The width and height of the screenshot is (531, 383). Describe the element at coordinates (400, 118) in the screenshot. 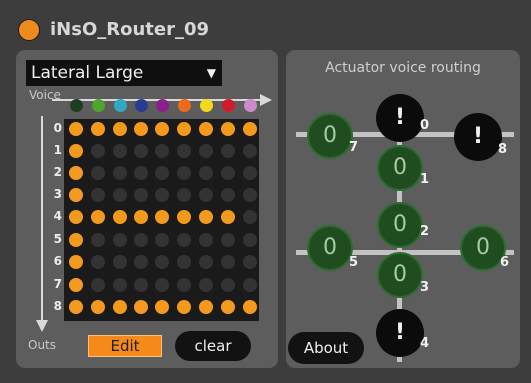

I see `actuator-0-button: !` at that location.